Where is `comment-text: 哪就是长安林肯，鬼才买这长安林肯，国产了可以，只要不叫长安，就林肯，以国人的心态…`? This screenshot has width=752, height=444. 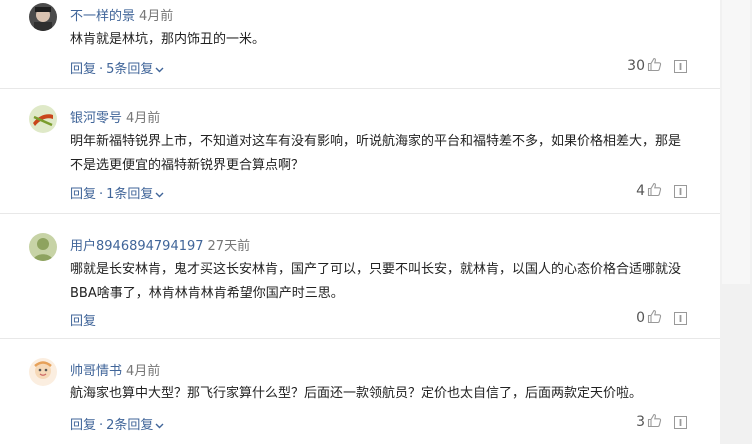
comment-text: 哪就是长安林肯，鬼才买这长安林肯，国产了可以，只要不叫长安，就林肯，以国人的心态… is located at coordinates (376, 281).